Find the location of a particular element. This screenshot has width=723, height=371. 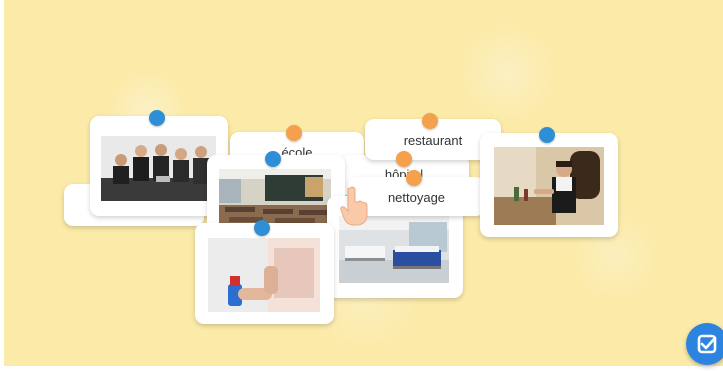

pin-orange-nettoyage is located at coordinates (414, 178).